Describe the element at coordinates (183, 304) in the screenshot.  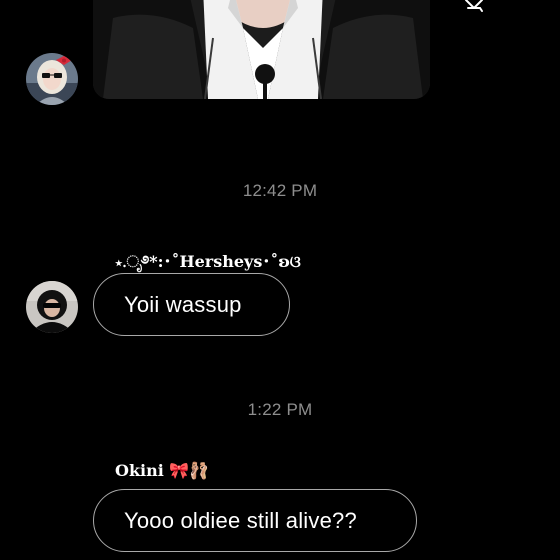
I see `message-text: Yoii wassup` at that location.